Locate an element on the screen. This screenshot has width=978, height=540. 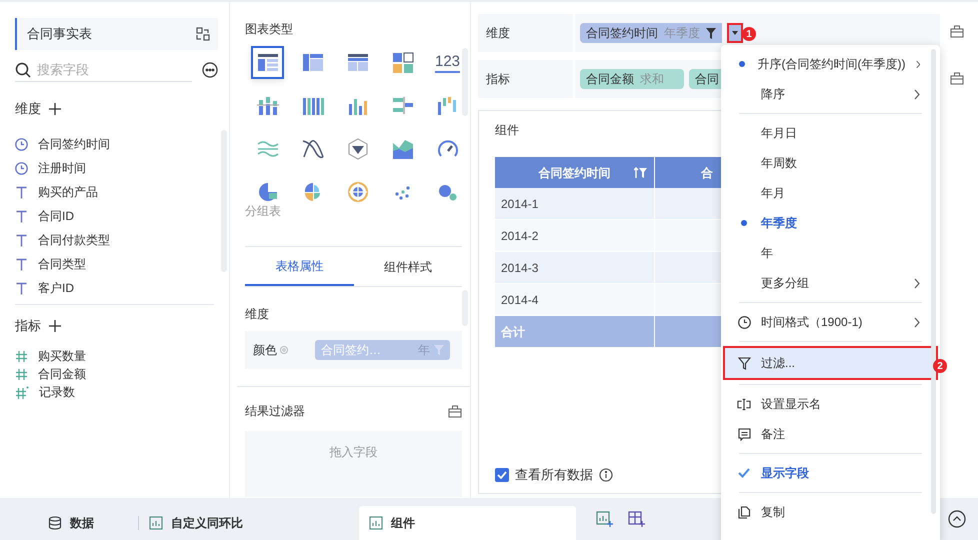
drop-hint: 拖入字段 is located at coordinates (354, 451).